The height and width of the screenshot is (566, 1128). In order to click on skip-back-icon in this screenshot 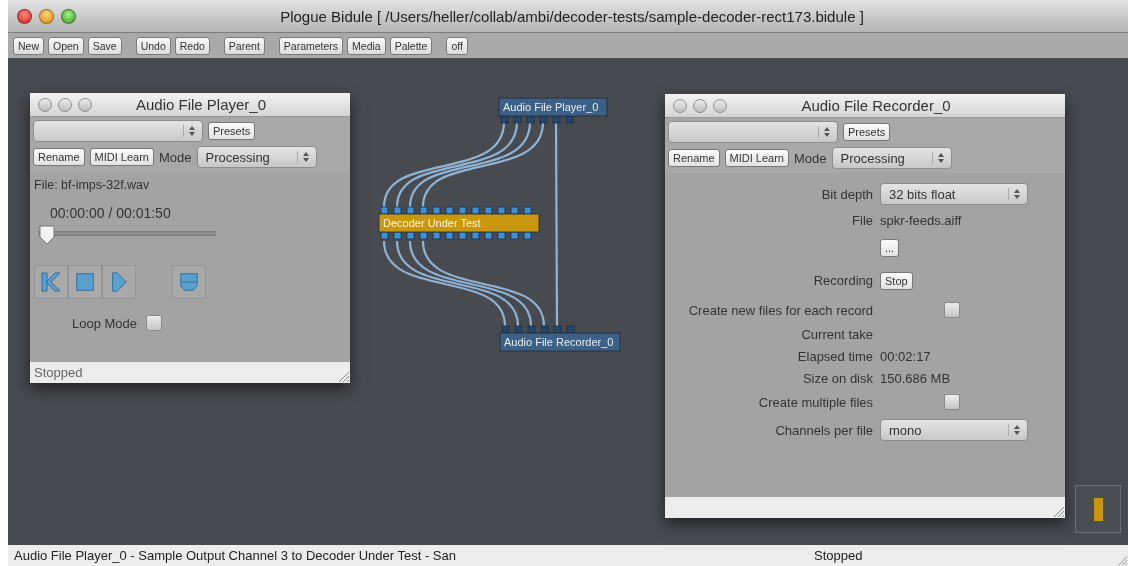, I will do `click(51, 282)`.